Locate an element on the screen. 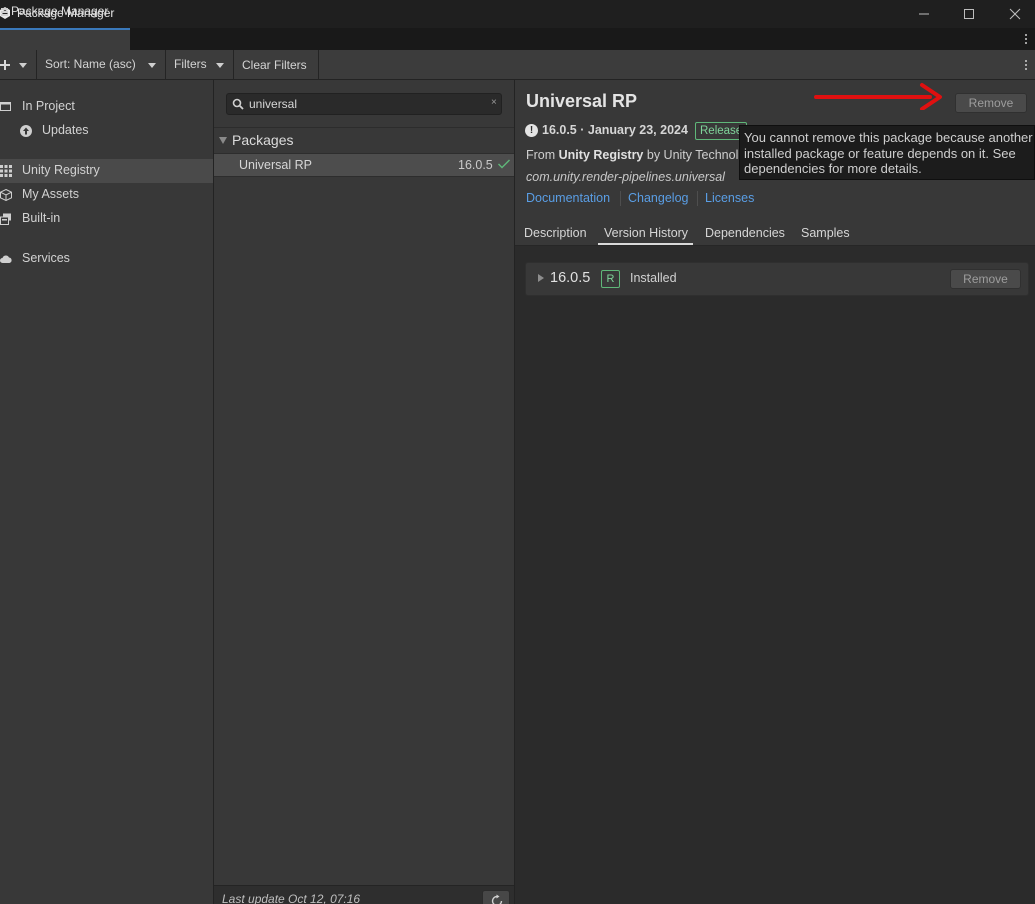  cloud-icon is located at coordinates (6, 259).